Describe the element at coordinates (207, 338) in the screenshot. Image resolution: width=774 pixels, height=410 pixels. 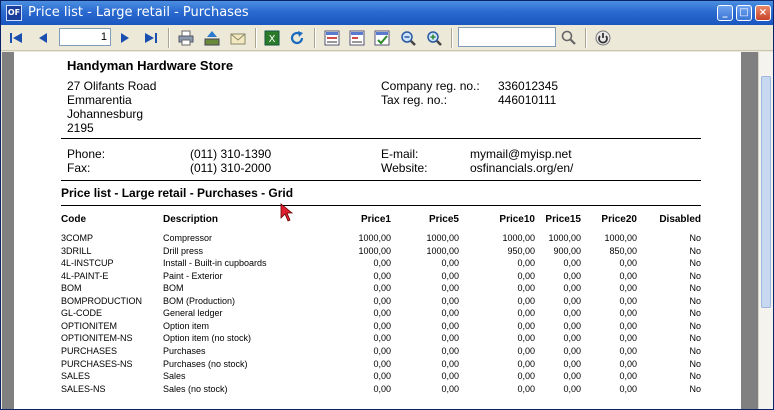
I see `cell-description: Option item (no stock)` at that location.